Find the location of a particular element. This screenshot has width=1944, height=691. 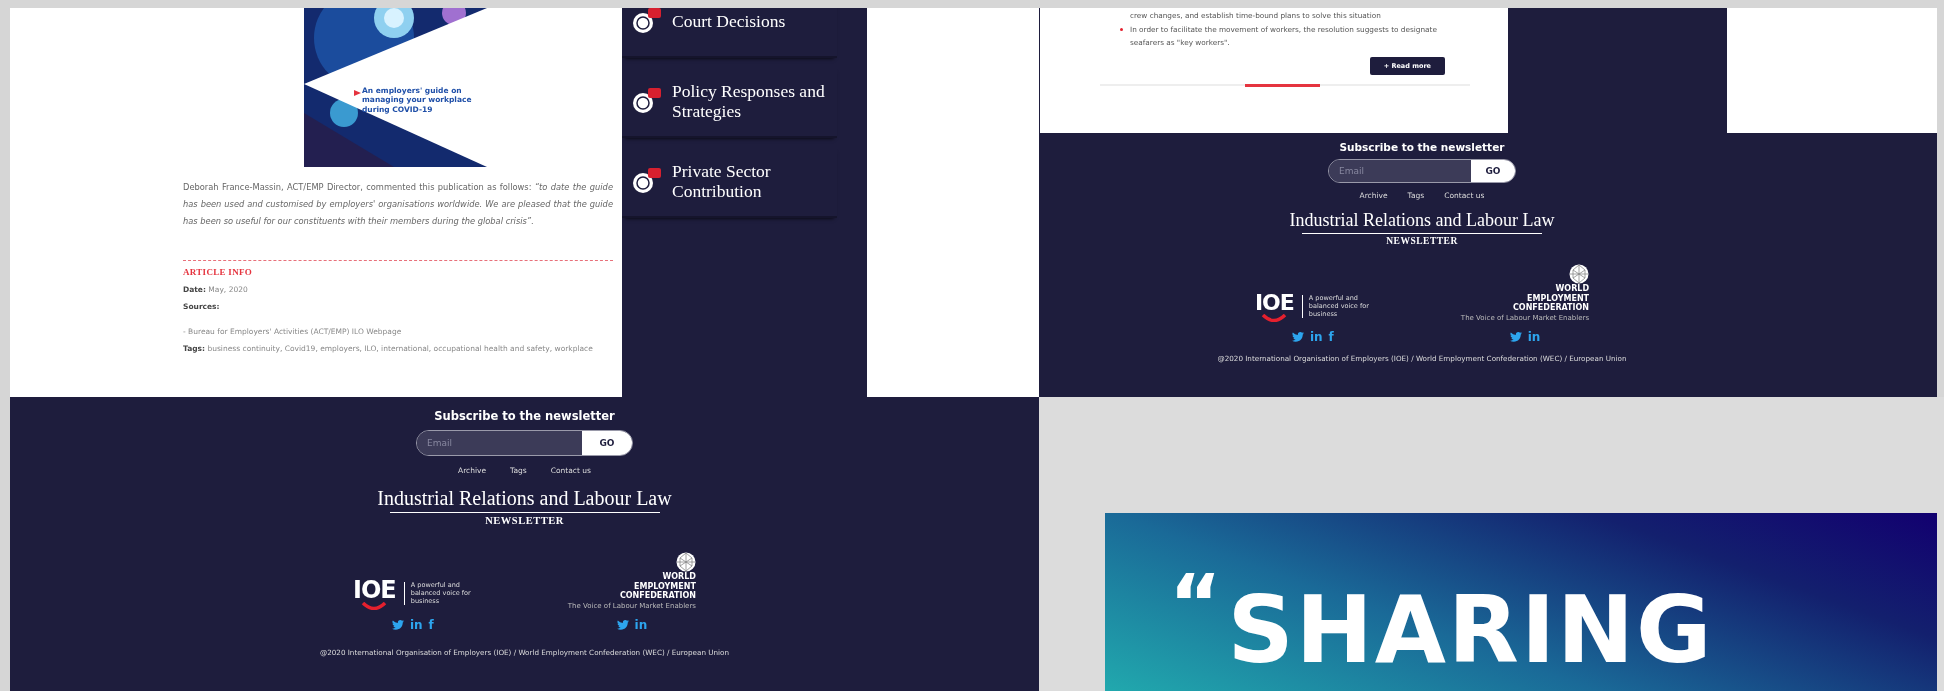

sidebar-item: Private Sector Contribution is located at coordinates (749, 181).